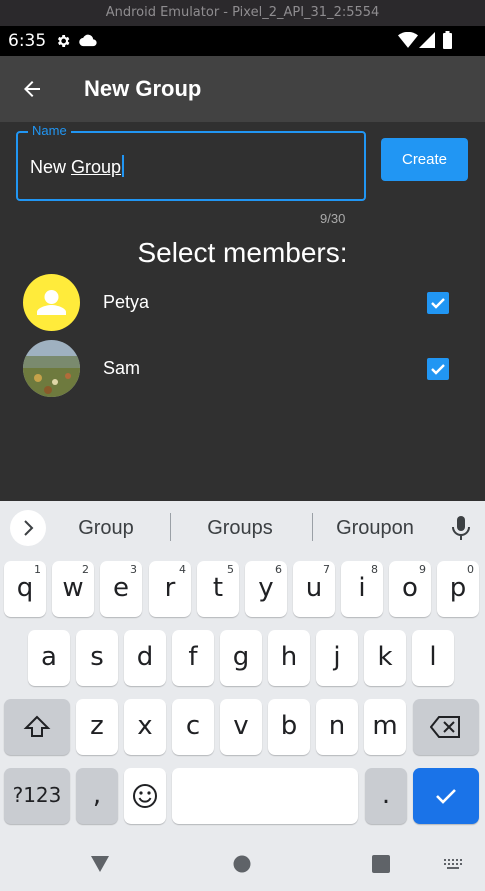 The height and width of the screenshot is (891, 485). What do you see at coordinates (145, 658) in the screenshot?
I see `key-d: d` at bounding box center [145, 658].